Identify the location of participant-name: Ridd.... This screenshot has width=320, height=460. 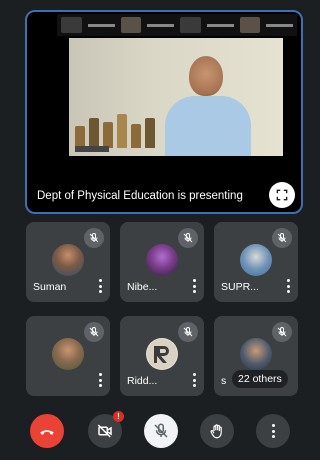
(142, 381).